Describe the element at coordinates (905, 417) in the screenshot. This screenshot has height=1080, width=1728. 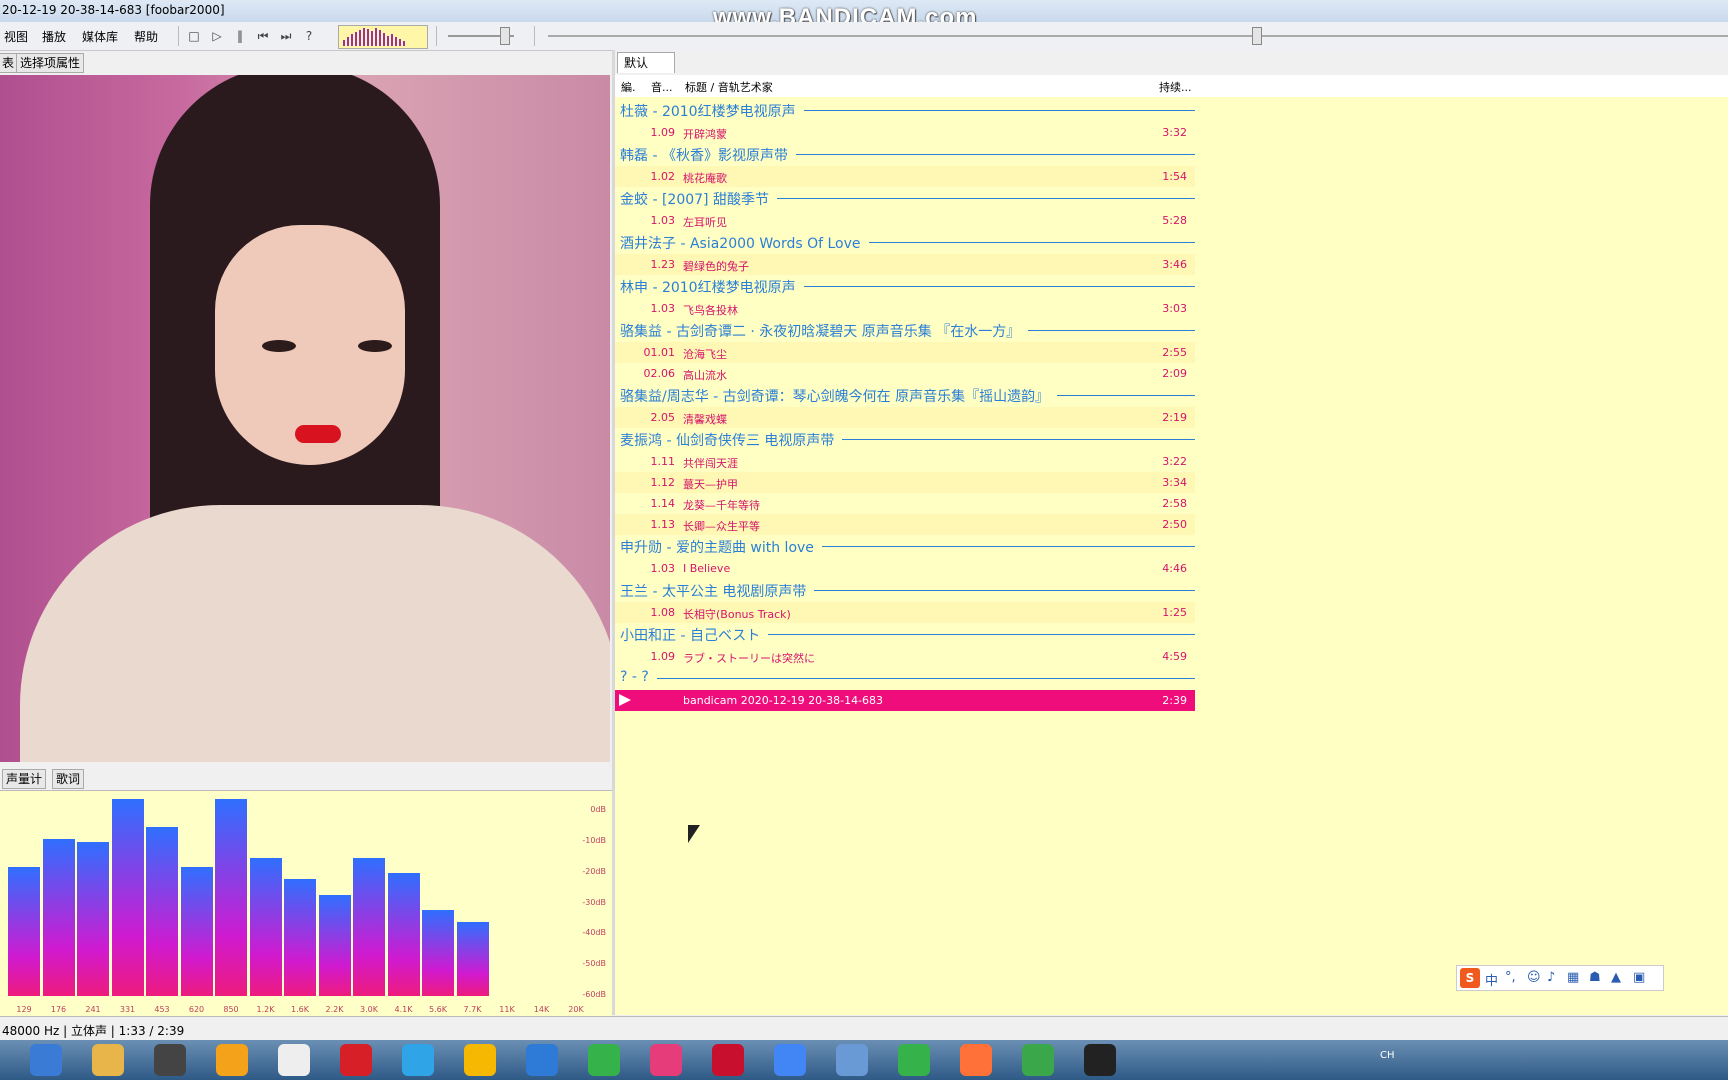
I see `track-row: 2.05 清馨戏蝶 2:19` at that location.